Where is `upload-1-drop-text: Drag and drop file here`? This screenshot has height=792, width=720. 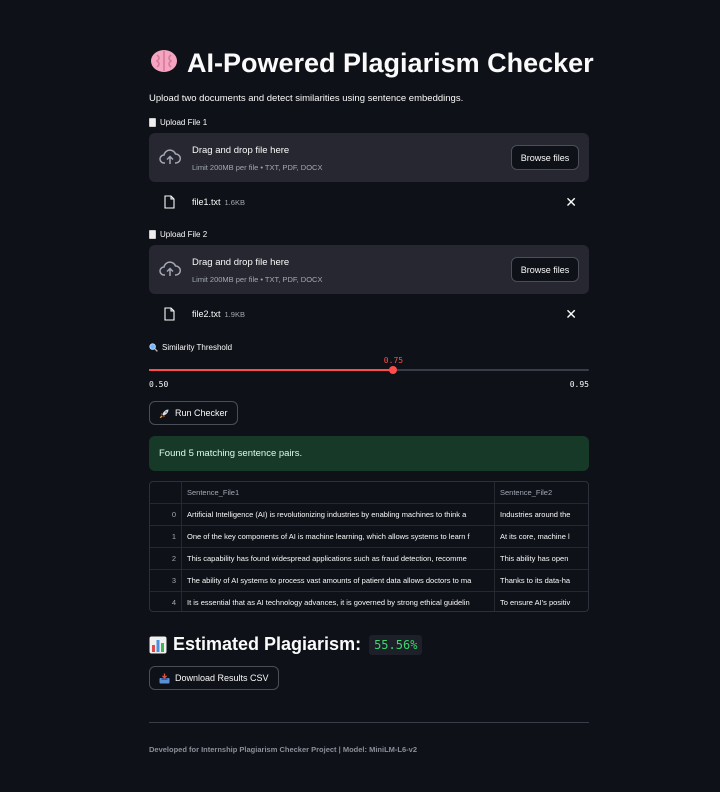
upload-1-drop-text: Drag and drop file here is located at coordinates (241, 150).